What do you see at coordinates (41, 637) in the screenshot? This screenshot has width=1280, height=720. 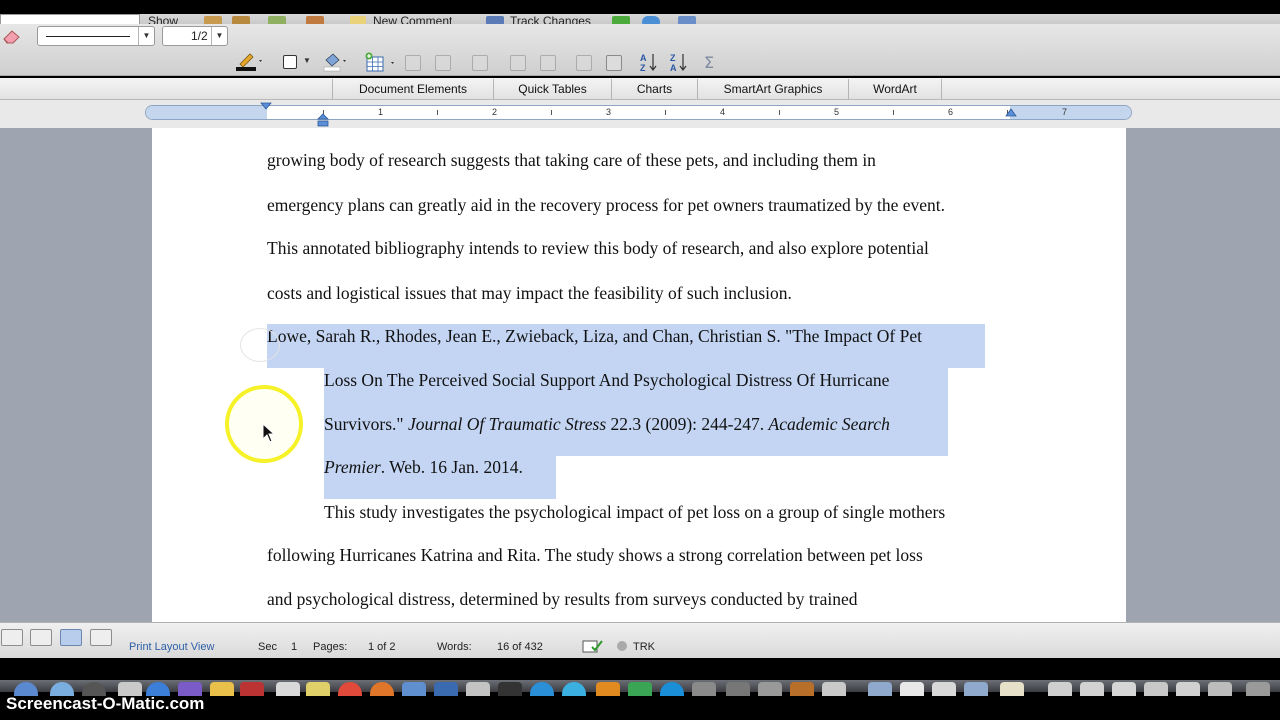 I see `outline-view-button` at bounding box center [41, 637].